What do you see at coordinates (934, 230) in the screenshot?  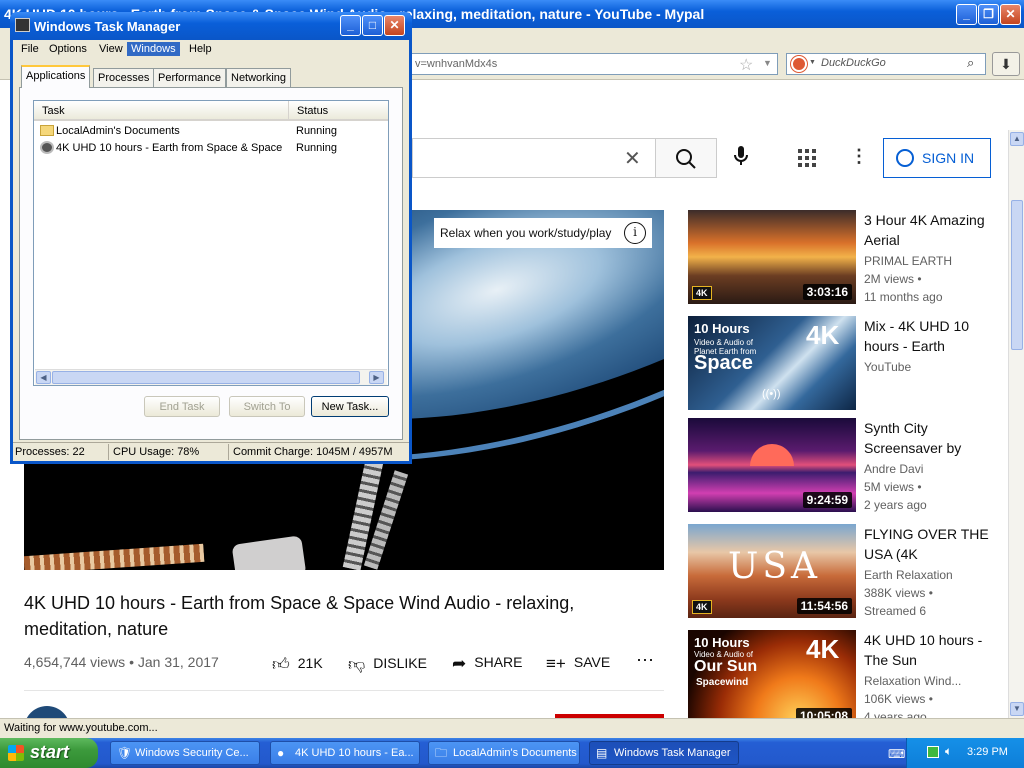 I see `recommendation-title: 3 Hour 4K Amazing Aerial` at bounding box center [934, 230].